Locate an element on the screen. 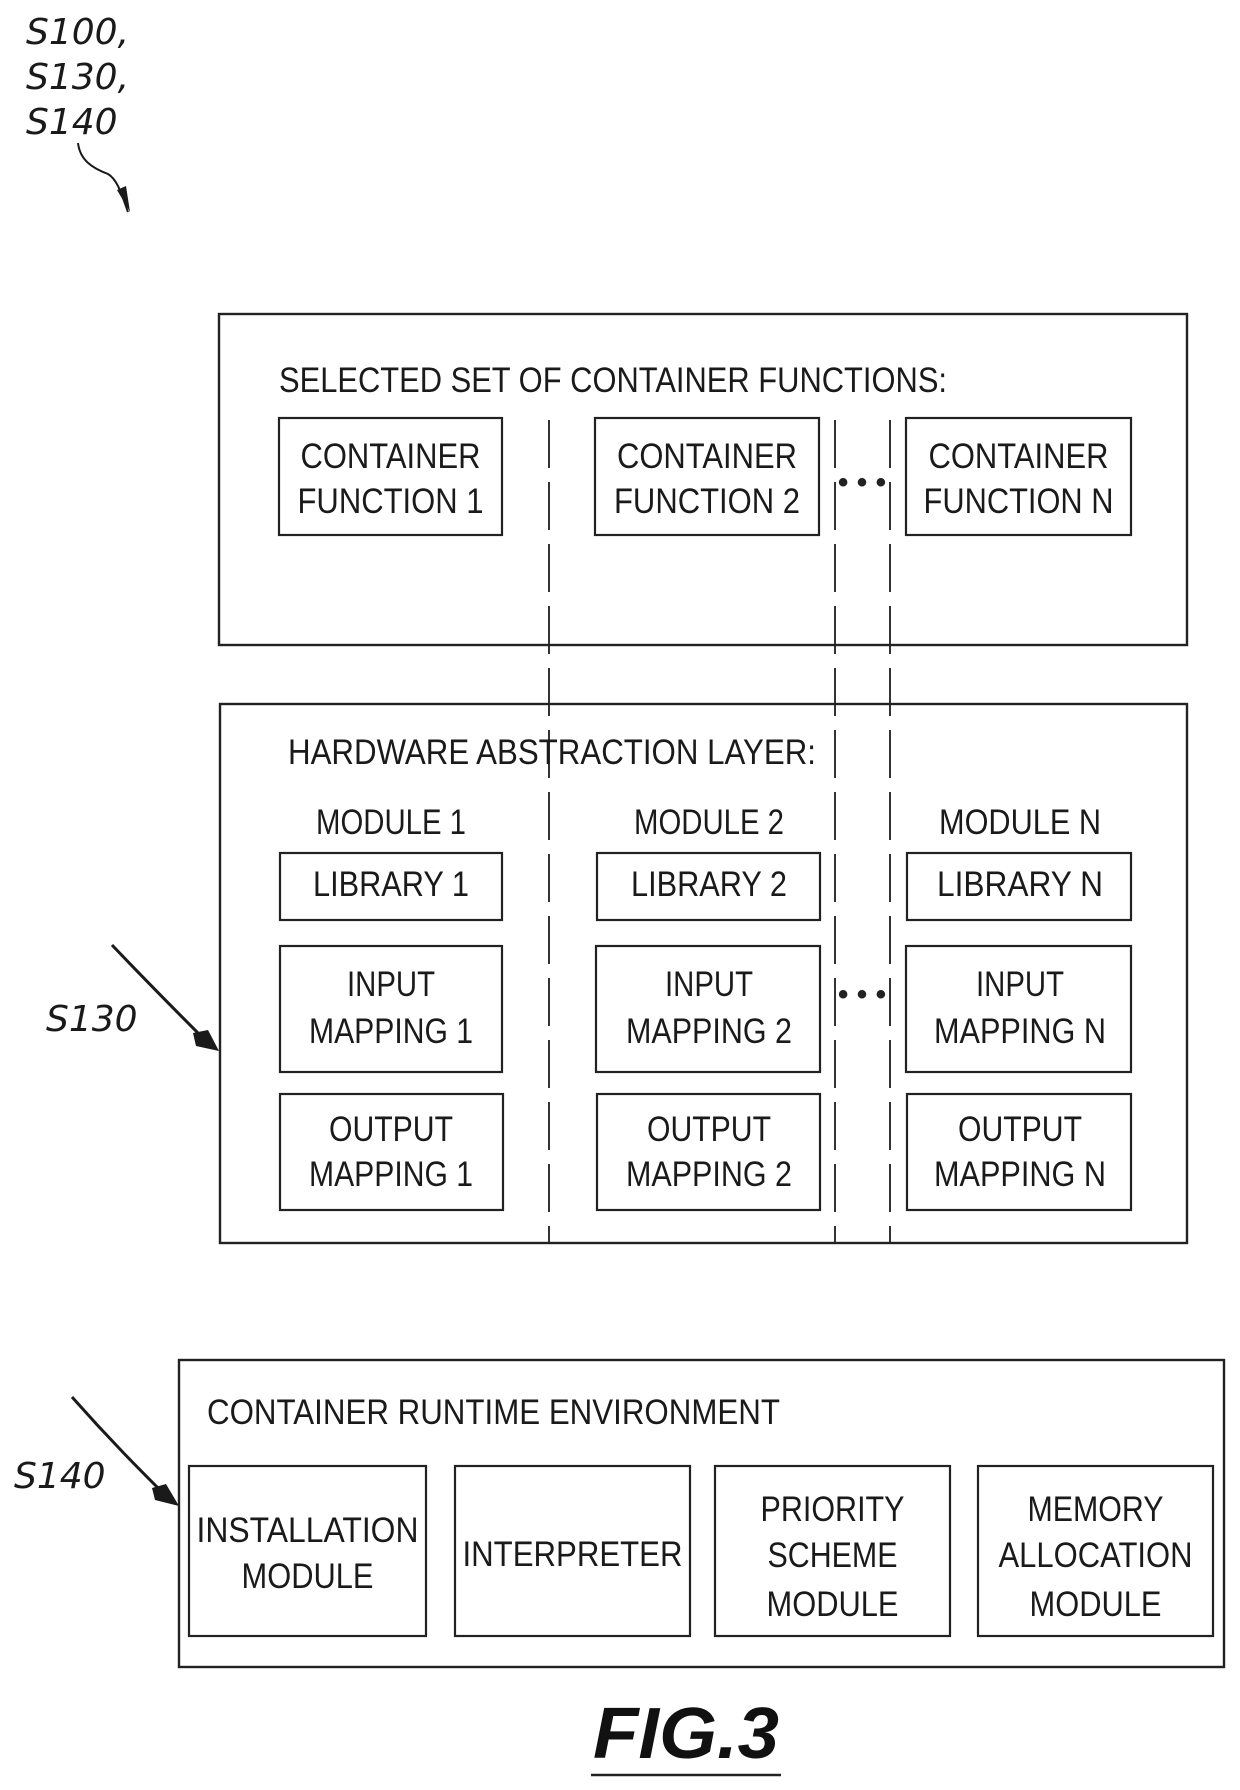 The image size is (1240, 1790). container-functions-ellipsis: • • • is located at coordinates (862, 482).